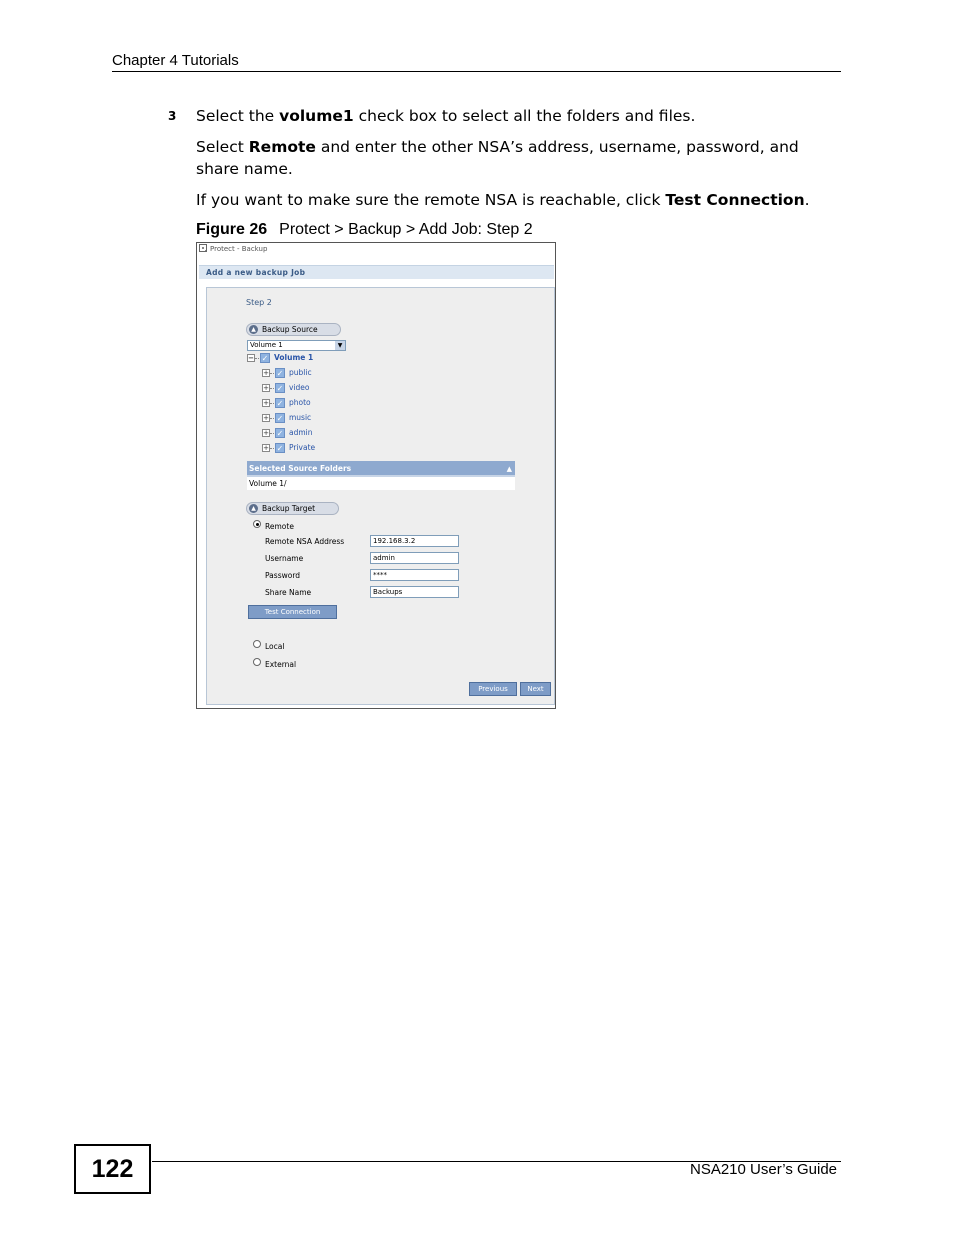  I want to click on step-title: Step 2, so click(259, 302).